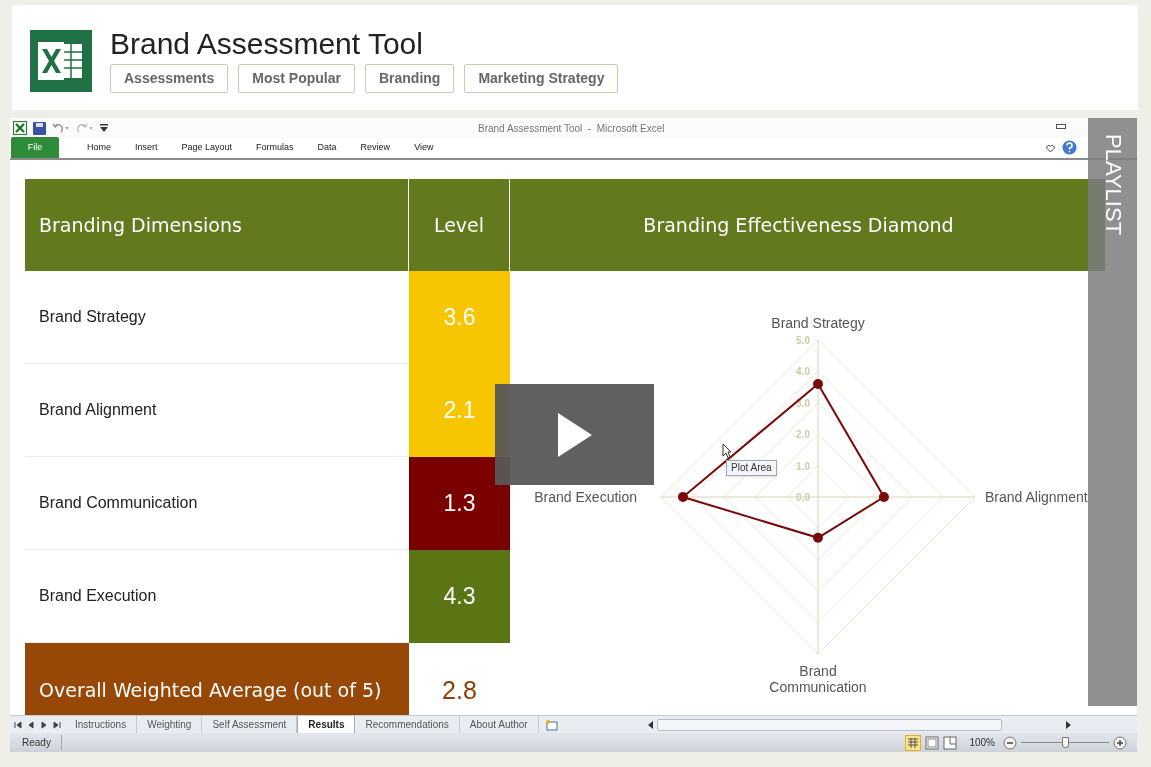 This screenshot has width=1151, height=767. Describe the element at coordinates (1120, 742) in the screenshot. I see `zoom-in-icon` at that location.